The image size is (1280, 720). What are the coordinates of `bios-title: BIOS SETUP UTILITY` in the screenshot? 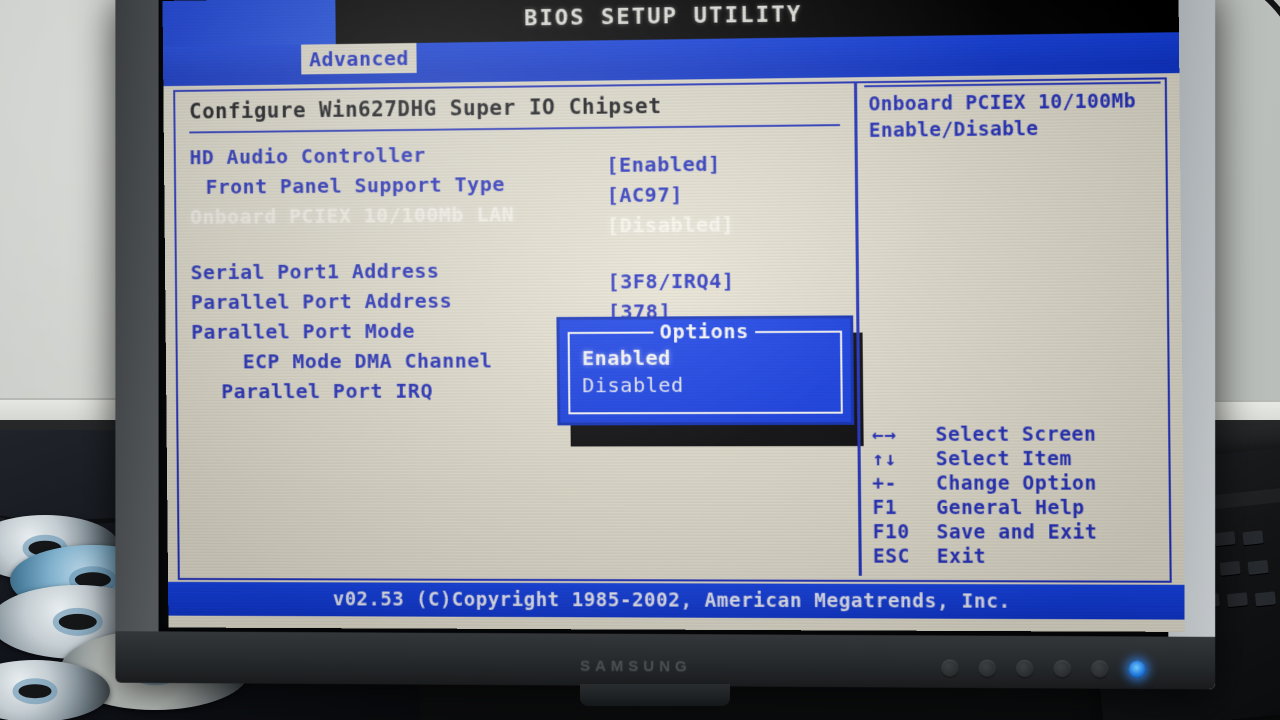 It's located at (663, 16).